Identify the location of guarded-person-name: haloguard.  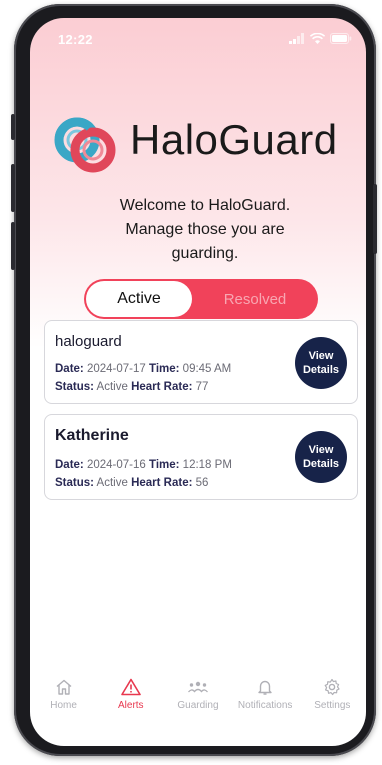
(88, 341).